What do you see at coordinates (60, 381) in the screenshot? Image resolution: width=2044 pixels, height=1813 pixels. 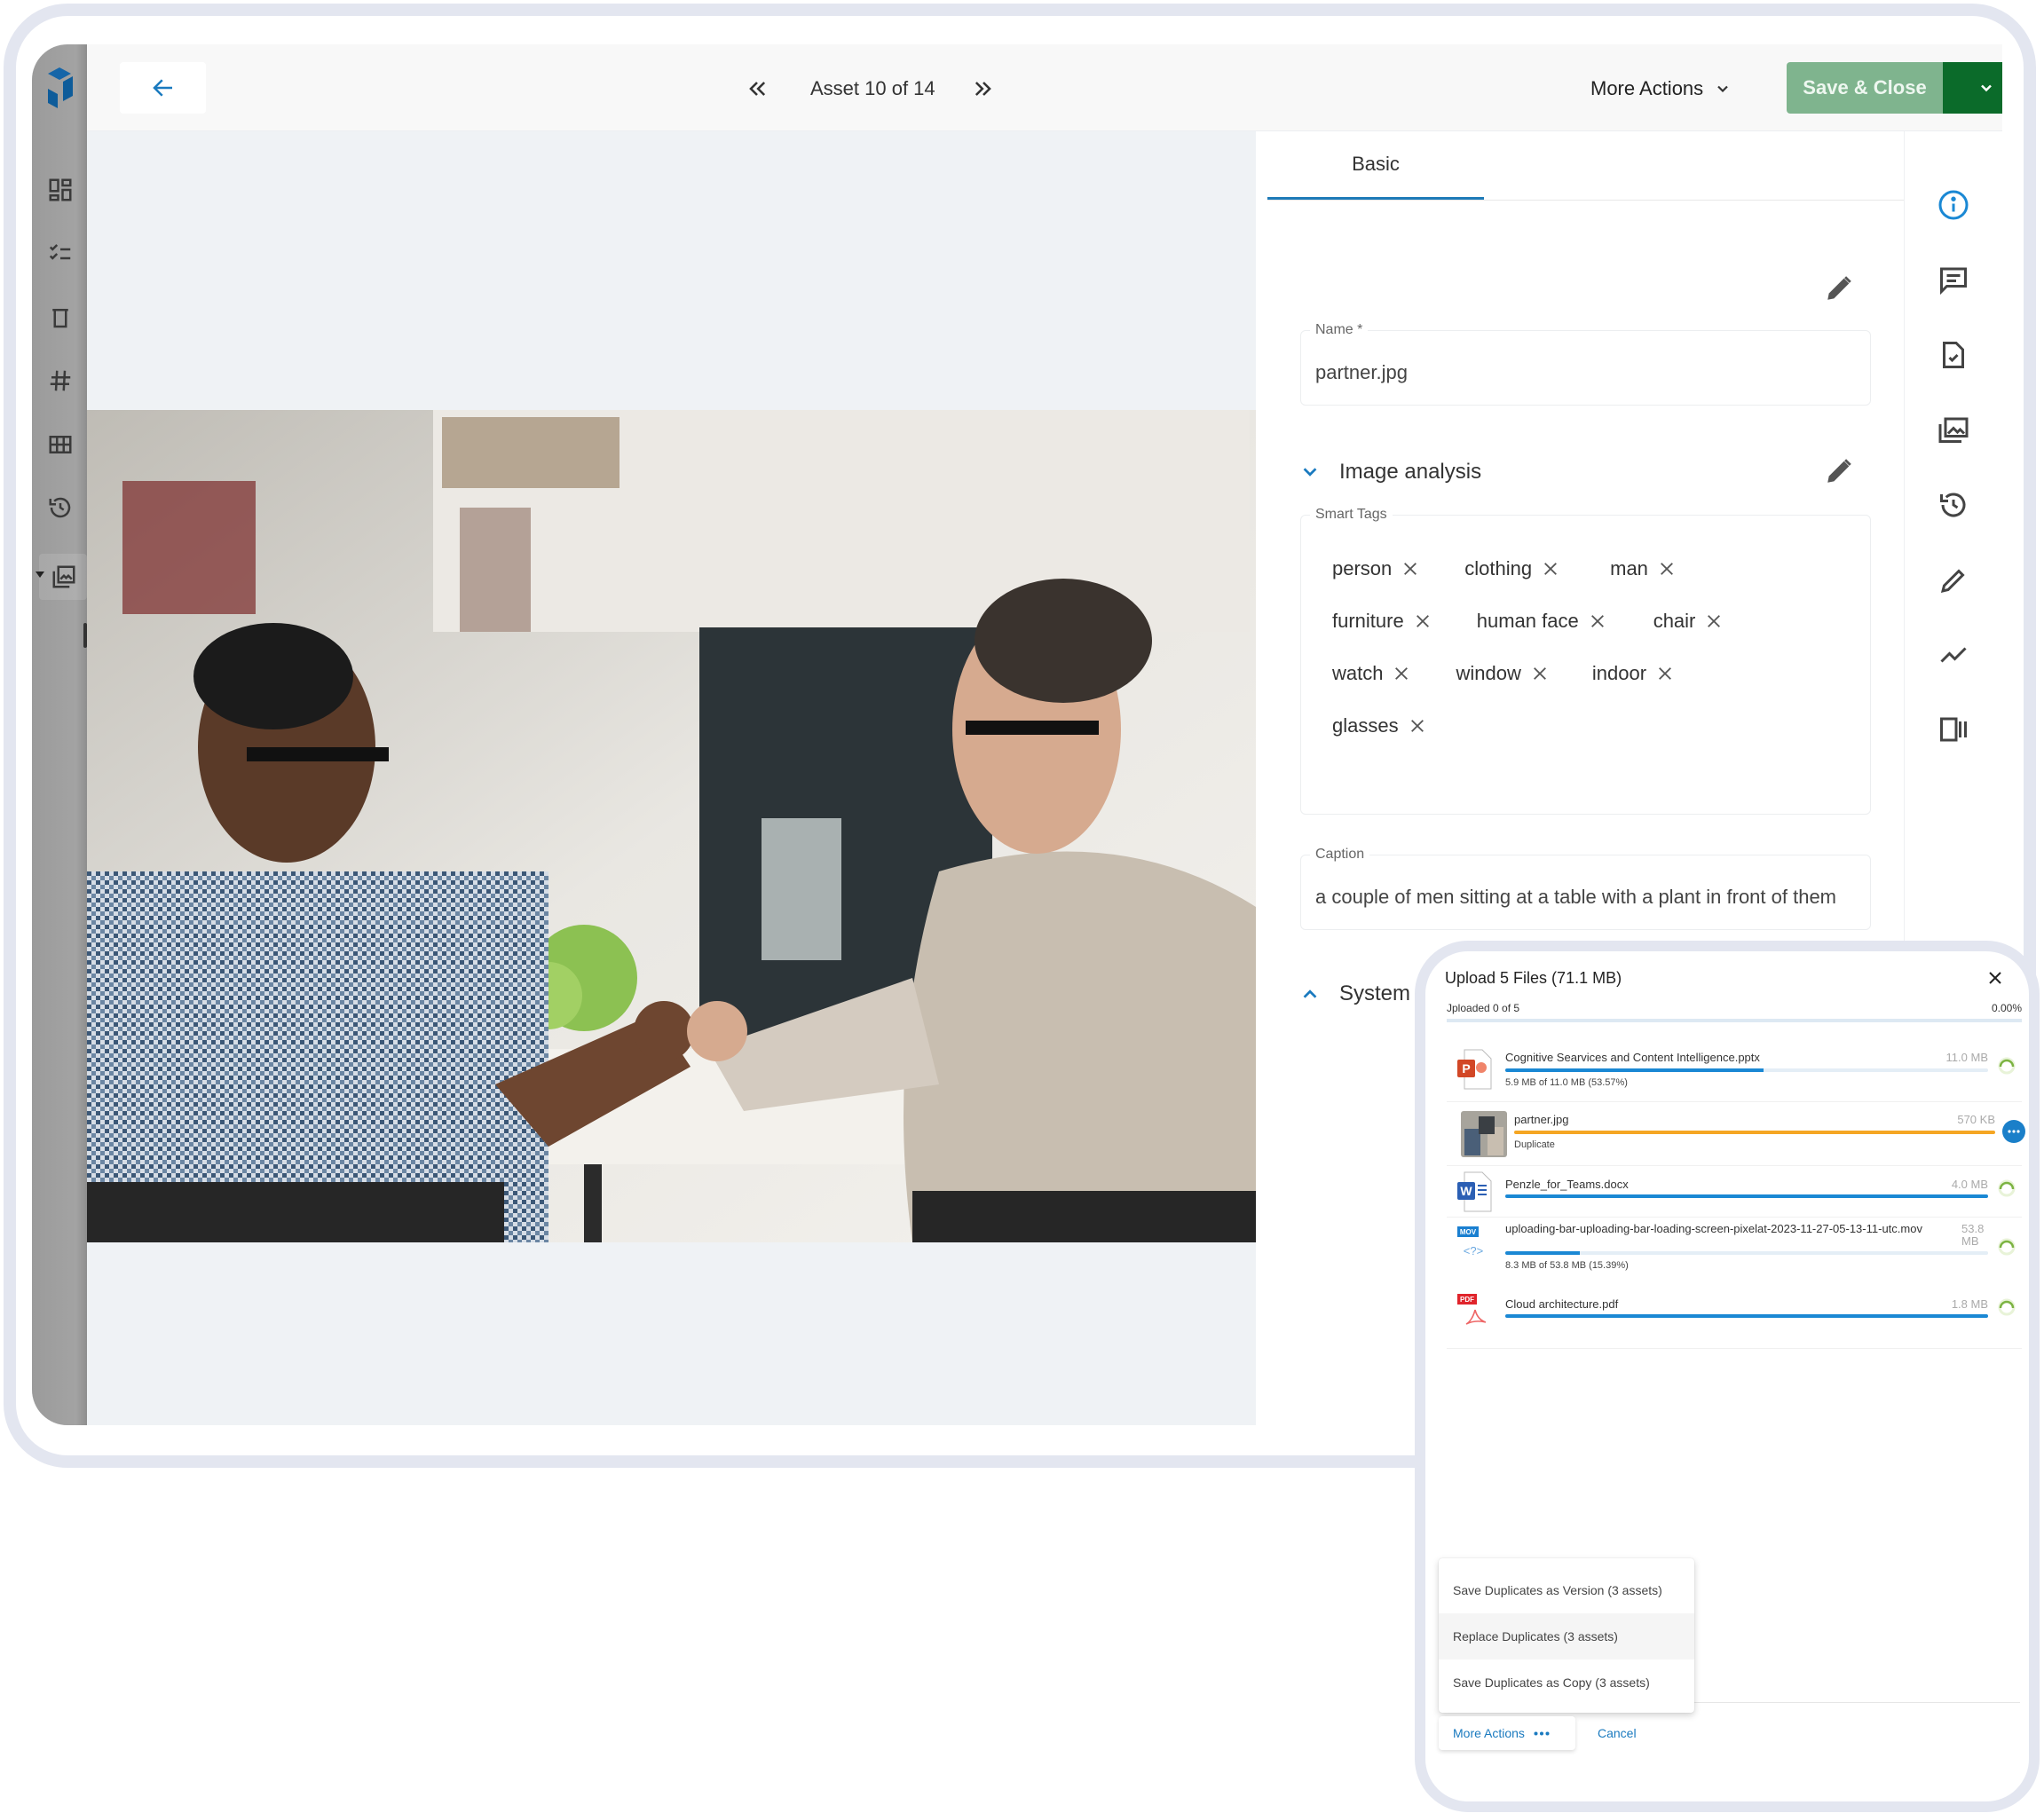 I see `hashtag-icon` at bounding box center [60, 381].